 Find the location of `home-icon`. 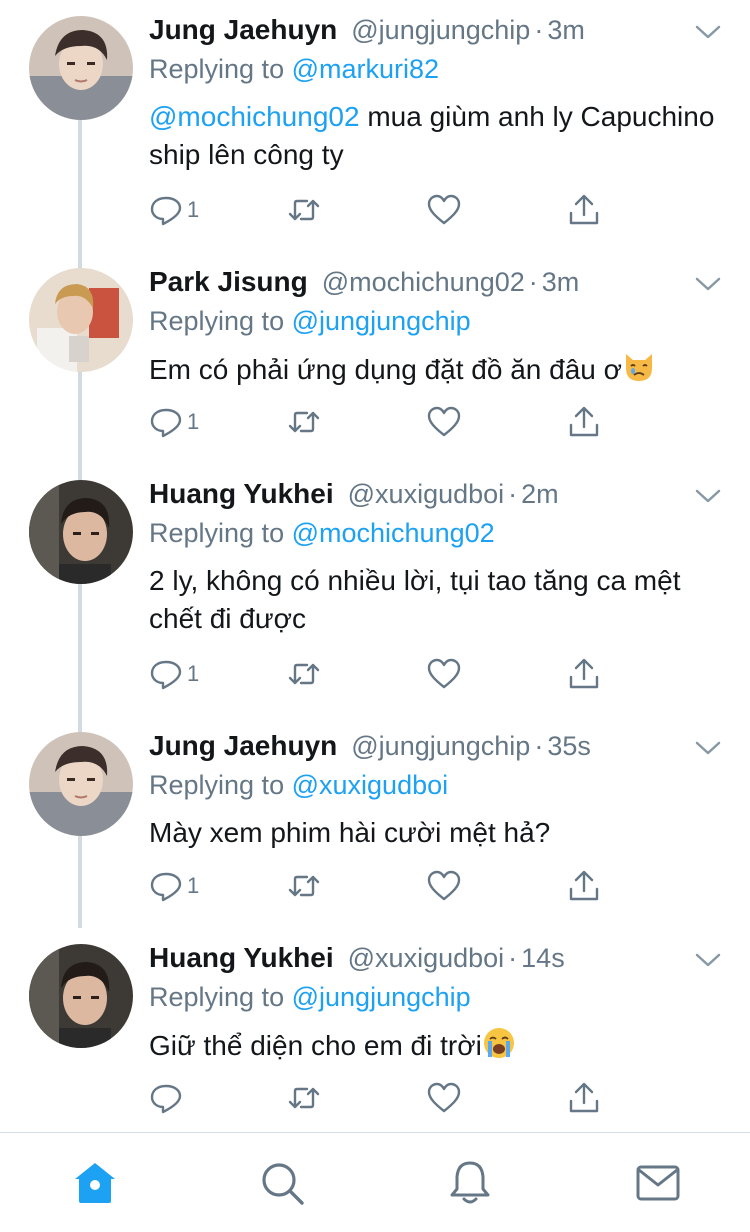

home-icon is located at coordinates (95, 1183).